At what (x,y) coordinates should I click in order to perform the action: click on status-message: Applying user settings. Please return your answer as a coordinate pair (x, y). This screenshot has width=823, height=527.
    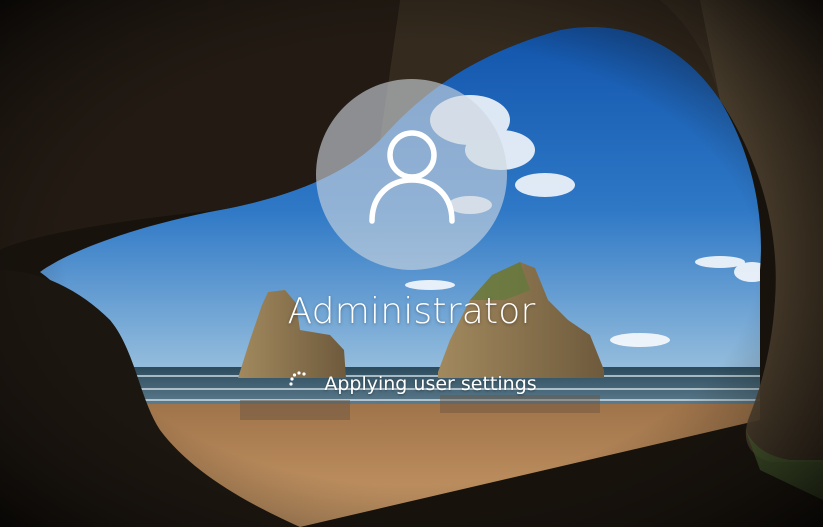
    Looking at the image, I should click on (430, 384).